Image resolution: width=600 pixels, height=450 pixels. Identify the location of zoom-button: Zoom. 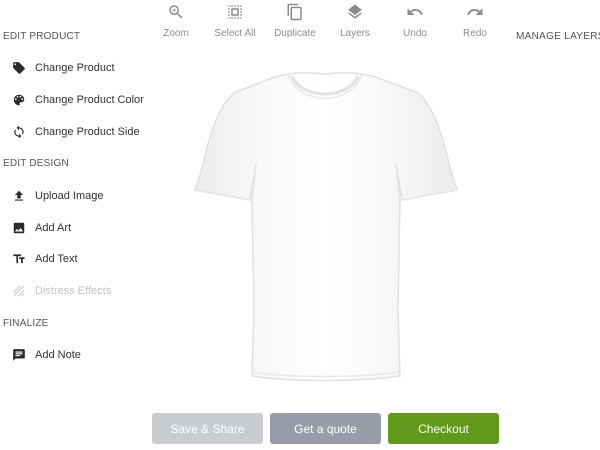
(176, 19).